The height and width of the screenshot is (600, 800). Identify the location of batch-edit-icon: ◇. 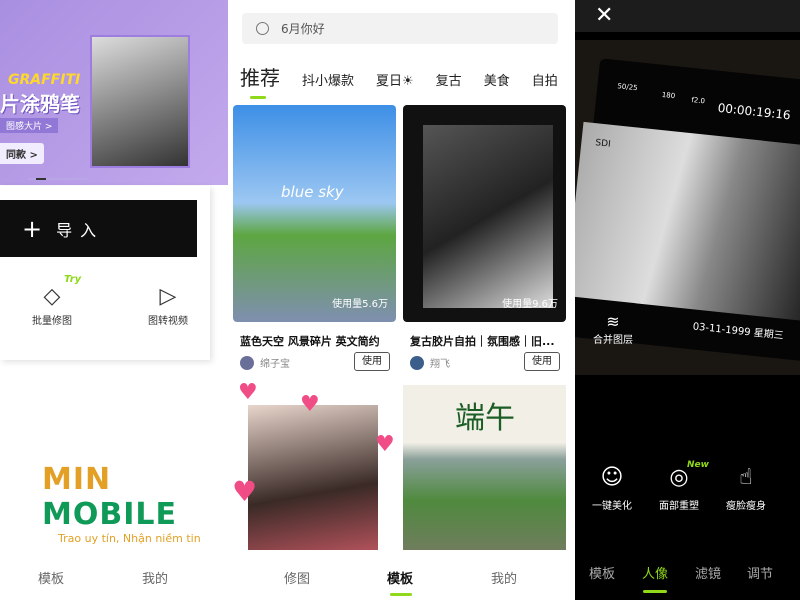
(52, 296).